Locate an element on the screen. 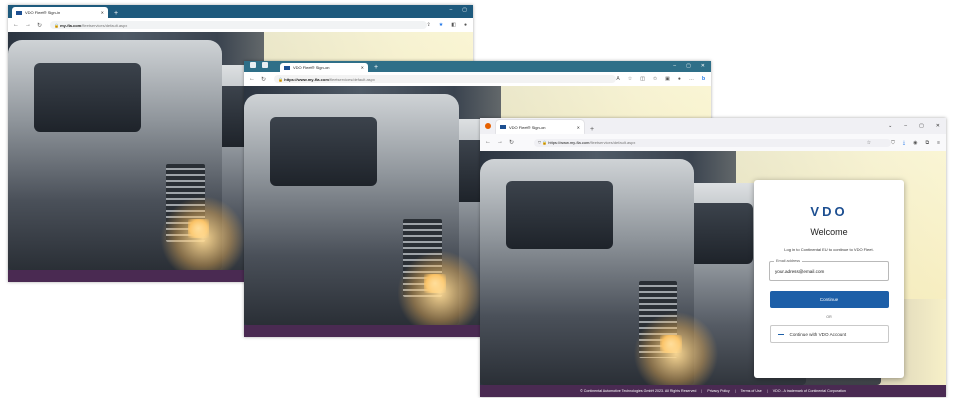 The height and width of the screenshot is (398, 954). firefox-view-icon is located at coordinates (488, 126).